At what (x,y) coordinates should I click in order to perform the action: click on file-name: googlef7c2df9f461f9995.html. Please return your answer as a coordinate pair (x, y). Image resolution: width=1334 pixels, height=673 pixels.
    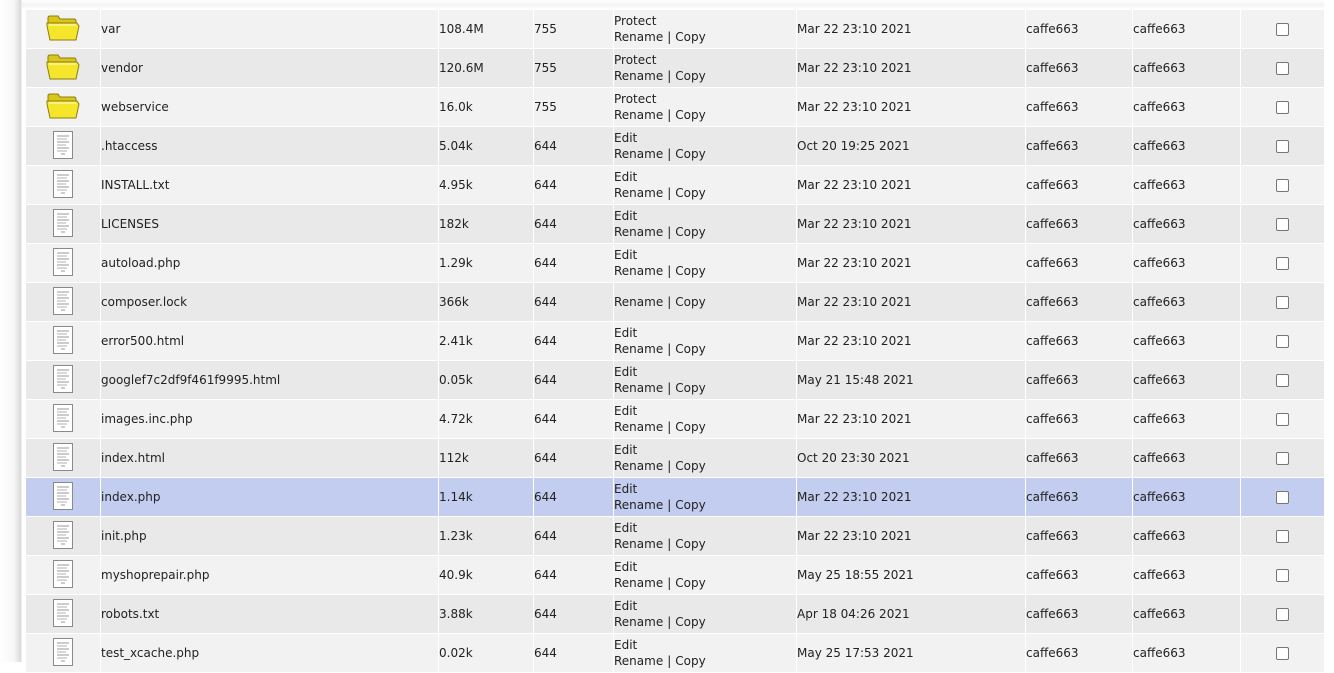
    Looking at the image, I should click on (269, 380).